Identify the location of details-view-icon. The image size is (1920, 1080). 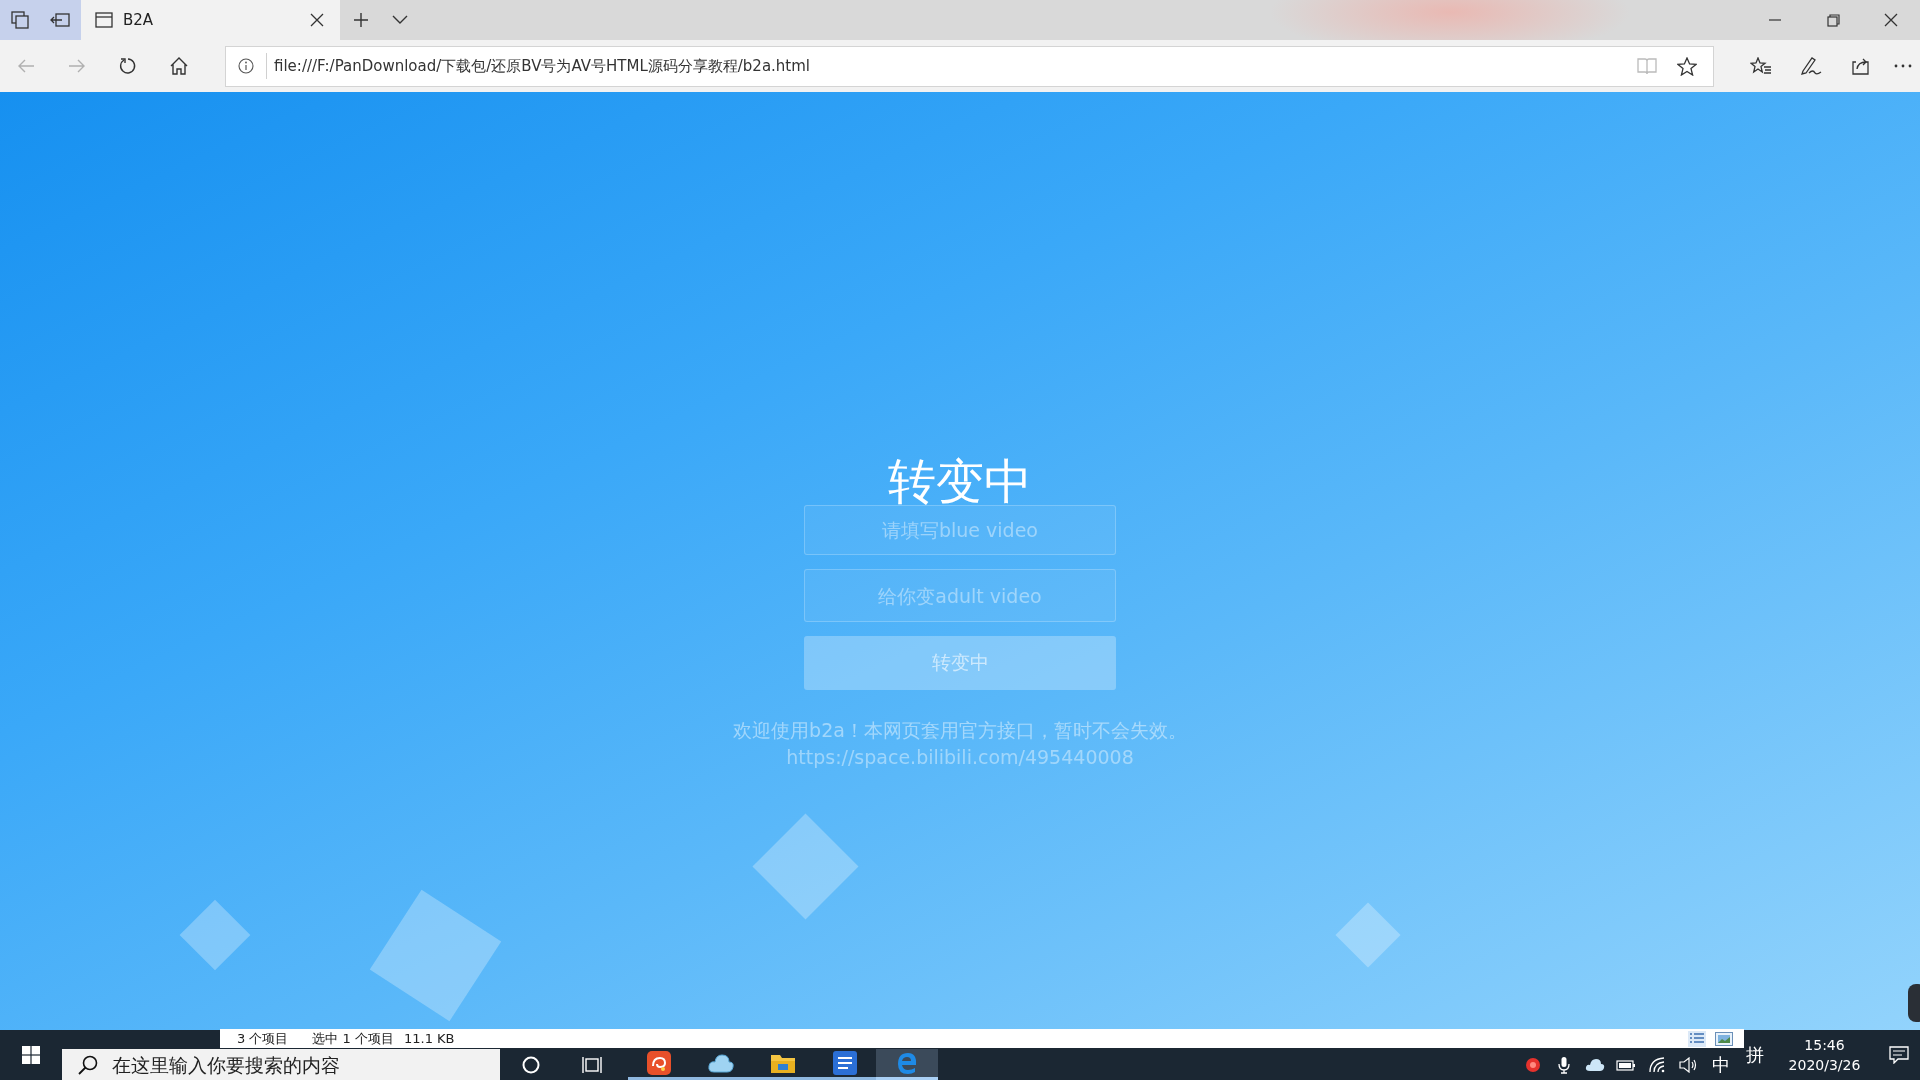
(1697, 1038).